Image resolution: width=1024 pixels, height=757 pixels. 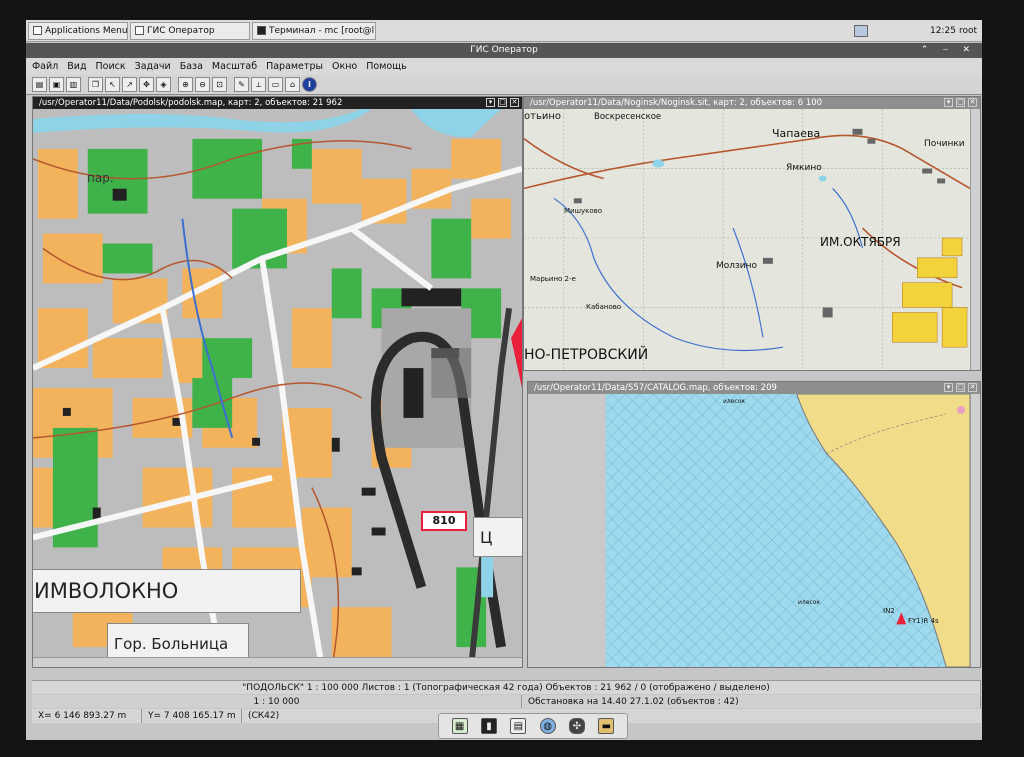 I want to click on menu-scale: Масштаб, so click(x=234, y=66).